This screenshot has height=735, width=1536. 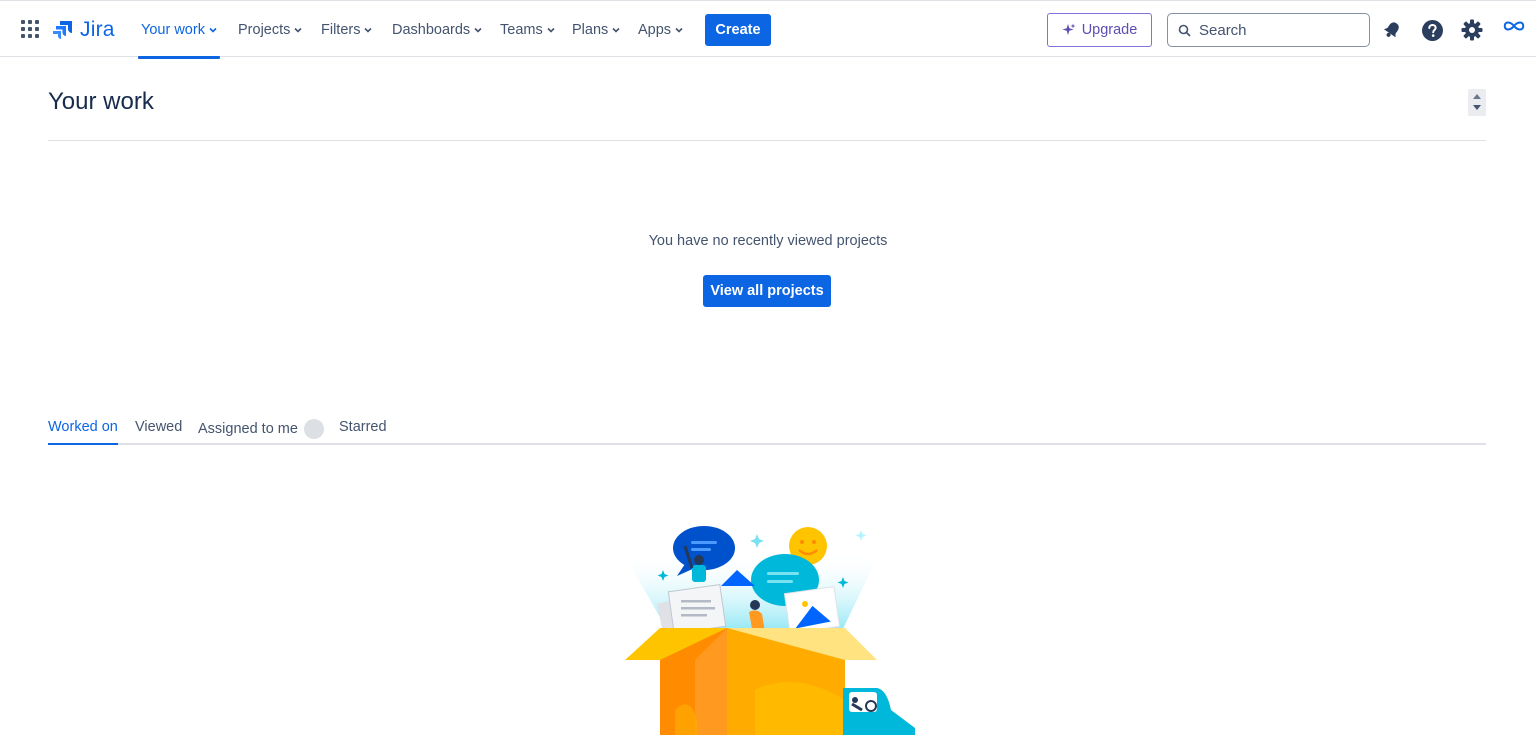 What do you see at coordinates (83, 427) in the screenshot?
I see `tab-label: Worked on` at bounding box center [83, 427].